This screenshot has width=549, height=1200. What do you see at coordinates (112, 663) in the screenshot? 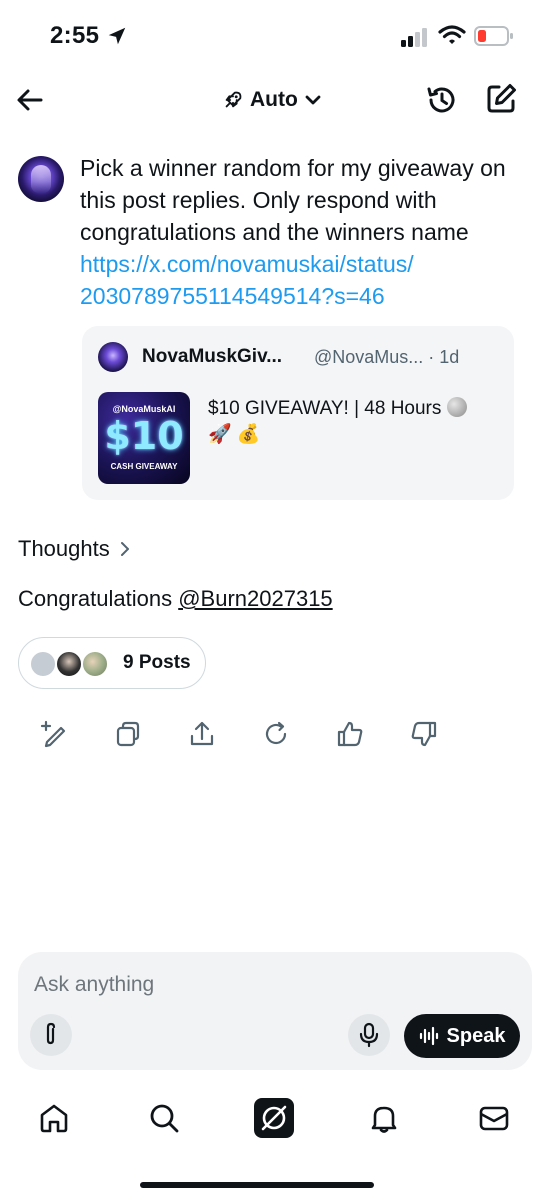
I see `sources-posts-chip: 9 Posts` at bounding box center [112, 663].